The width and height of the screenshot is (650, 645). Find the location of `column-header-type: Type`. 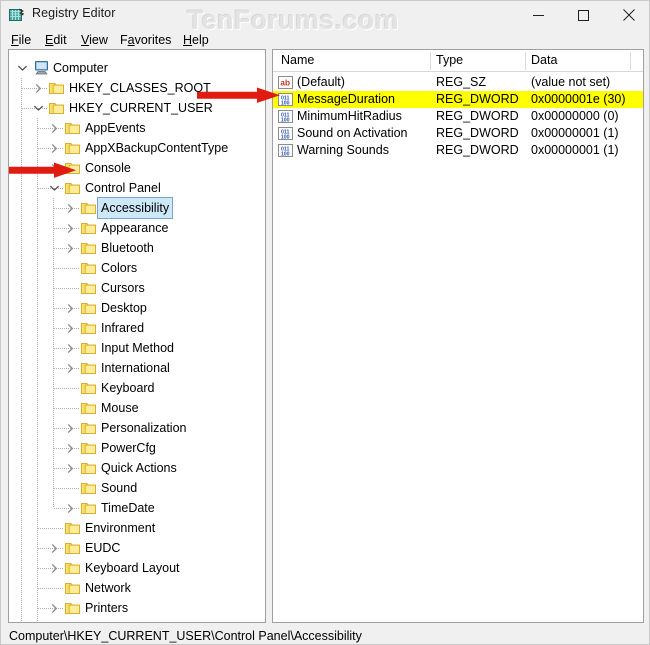

column-header-type: Type is located at coordinates (449, 60).